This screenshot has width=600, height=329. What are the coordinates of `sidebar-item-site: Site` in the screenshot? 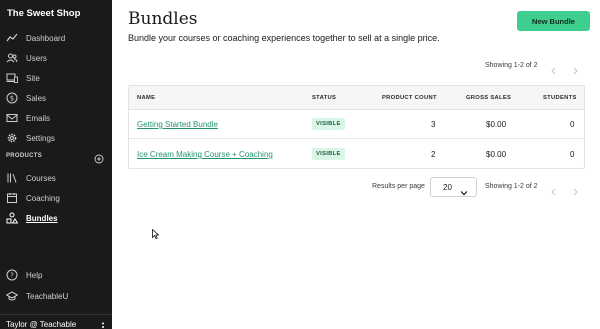 It's located at (56, 78).